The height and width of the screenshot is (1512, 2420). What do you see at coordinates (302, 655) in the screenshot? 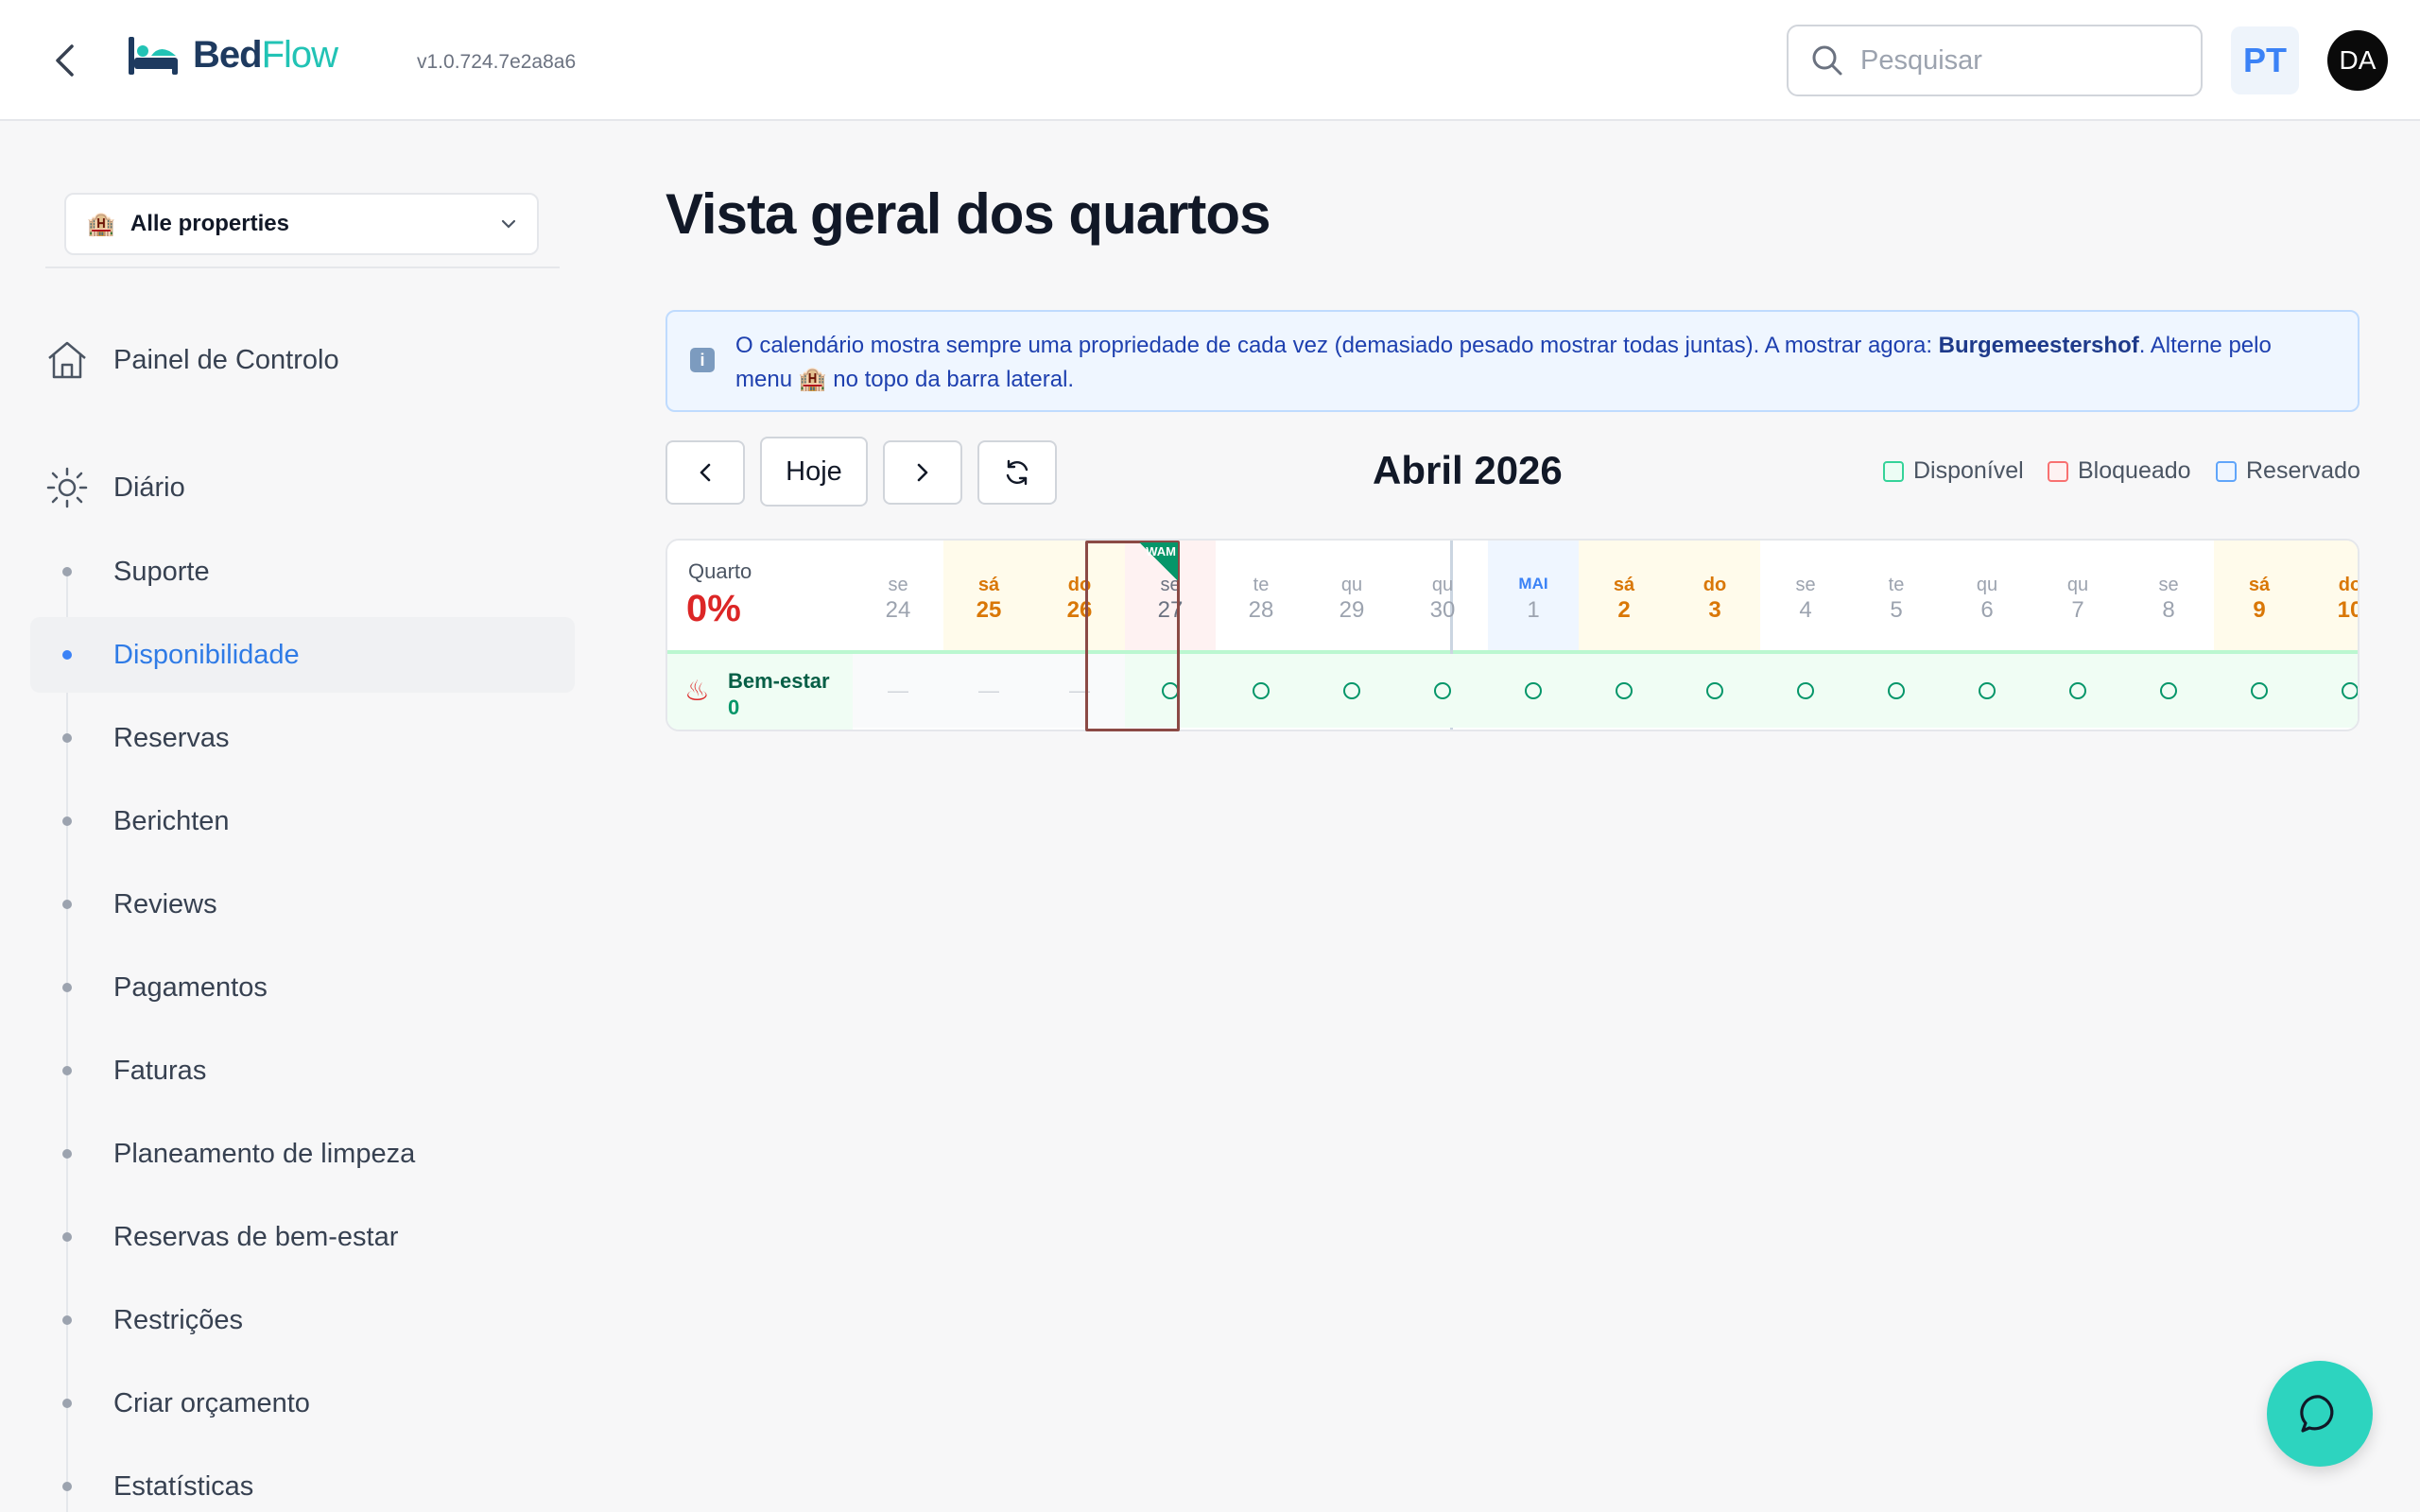
I see `sidebar-item-availability: Disponibilidade` at bounding box center [302, 655].